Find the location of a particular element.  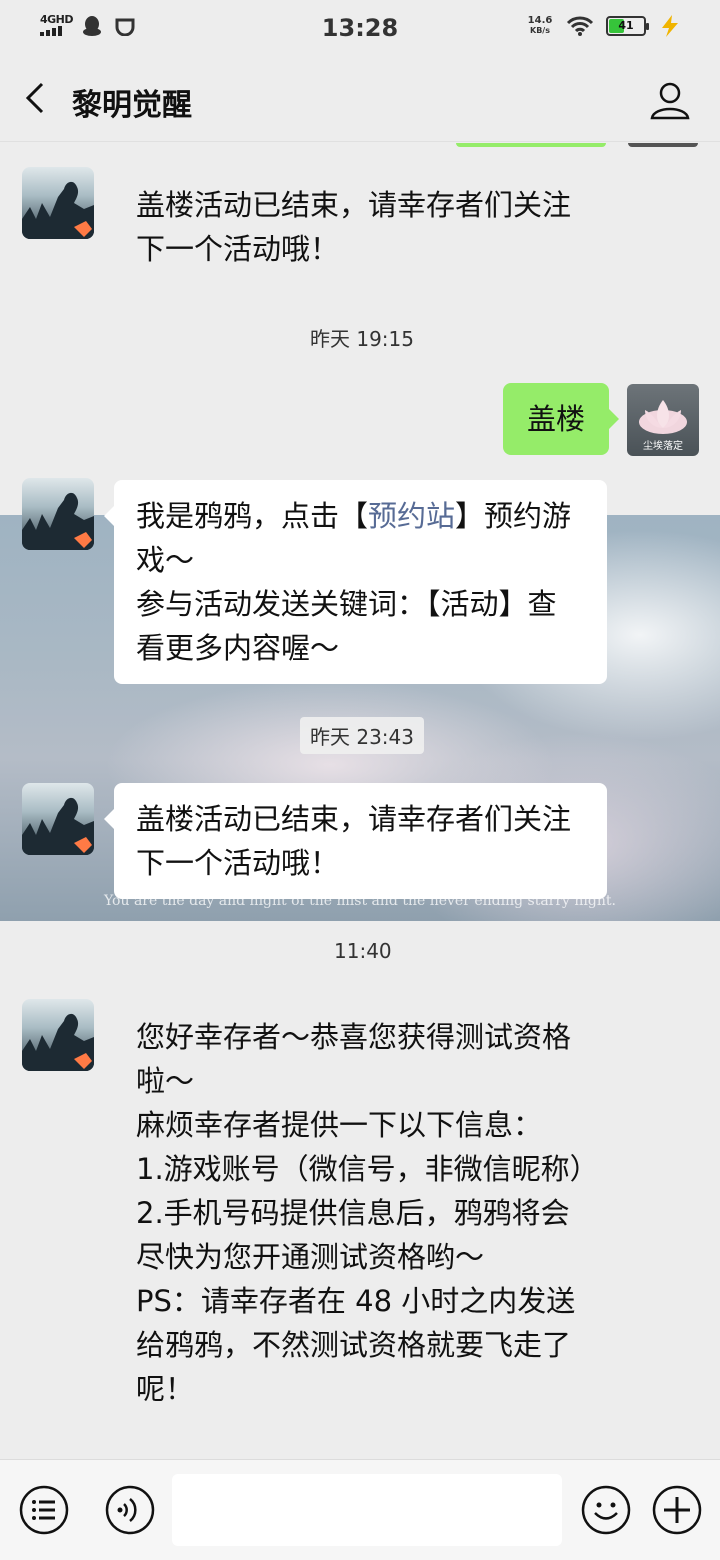

status-bar: 4GHD 13:28 14.6 KB/s 41 is located at coordinates (360, 28).